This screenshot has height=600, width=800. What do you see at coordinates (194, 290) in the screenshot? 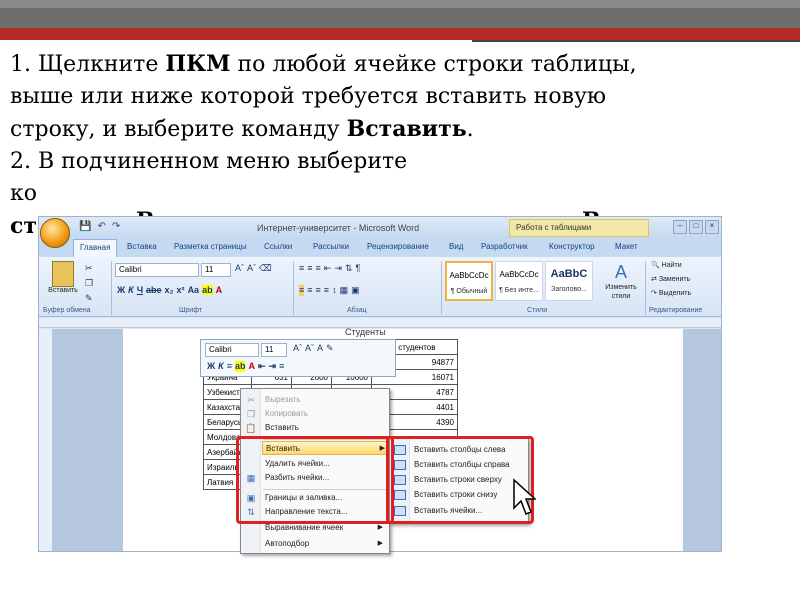
I see `change-case-icon: Aa` at bounding box center [194, 290].